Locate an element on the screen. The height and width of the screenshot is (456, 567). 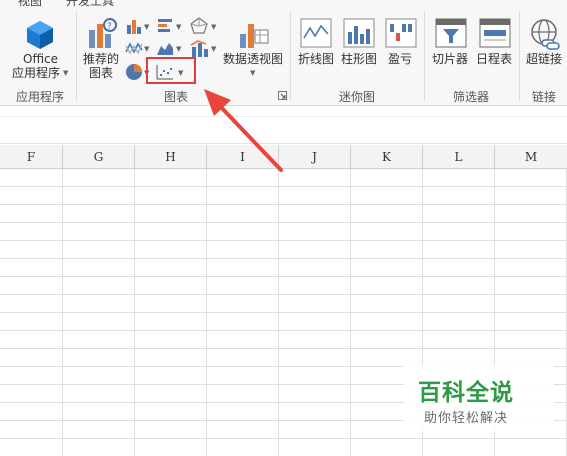
watermark-subtitle: 助你轻松解决 is located at coordinates (466, 418).